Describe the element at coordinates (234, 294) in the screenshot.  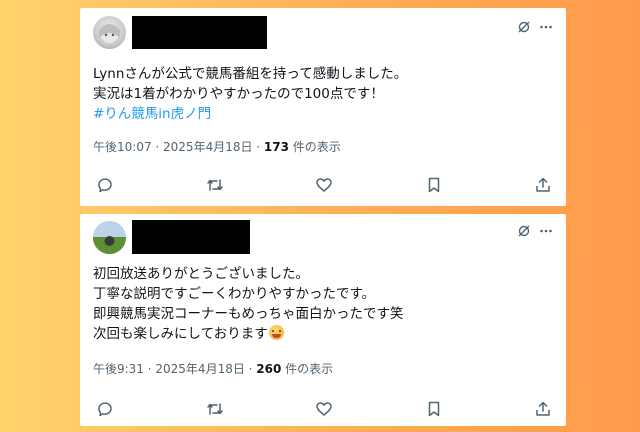
I see `post-text-line: 丁寧な説明ですごーくわかりやすかったです。` at that location.